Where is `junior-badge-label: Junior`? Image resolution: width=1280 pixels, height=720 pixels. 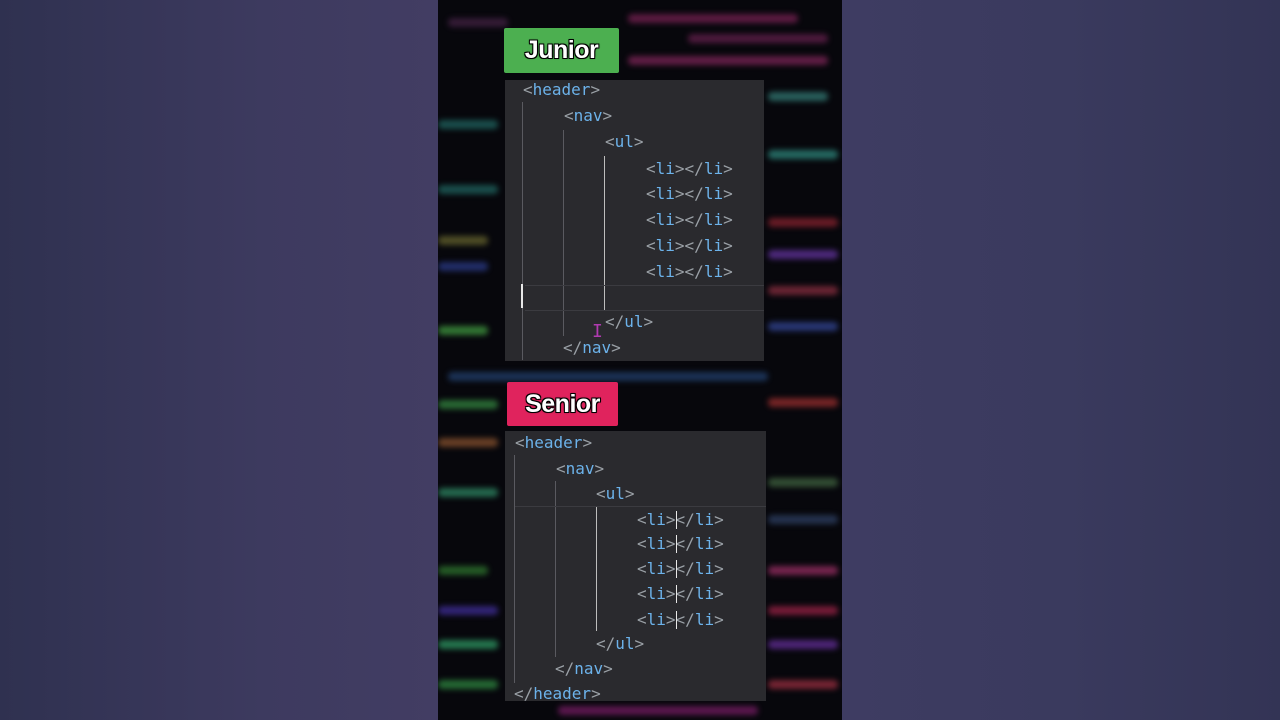 junior-badge-label: Junior is located at coordinates (561, 50).